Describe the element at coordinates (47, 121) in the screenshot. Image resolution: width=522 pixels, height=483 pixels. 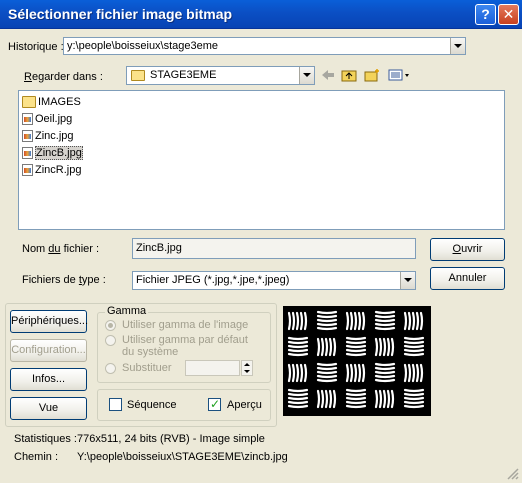
I see `list-item: Oeil.jpg` at that location.